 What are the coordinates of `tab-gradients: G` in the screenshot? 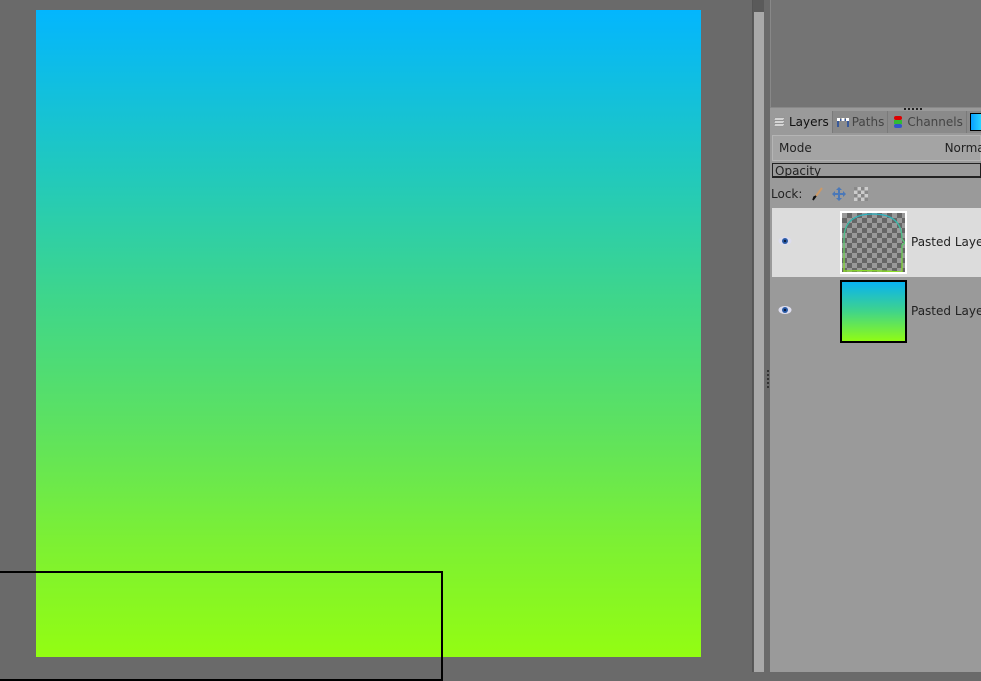 It's located at (974, 122).